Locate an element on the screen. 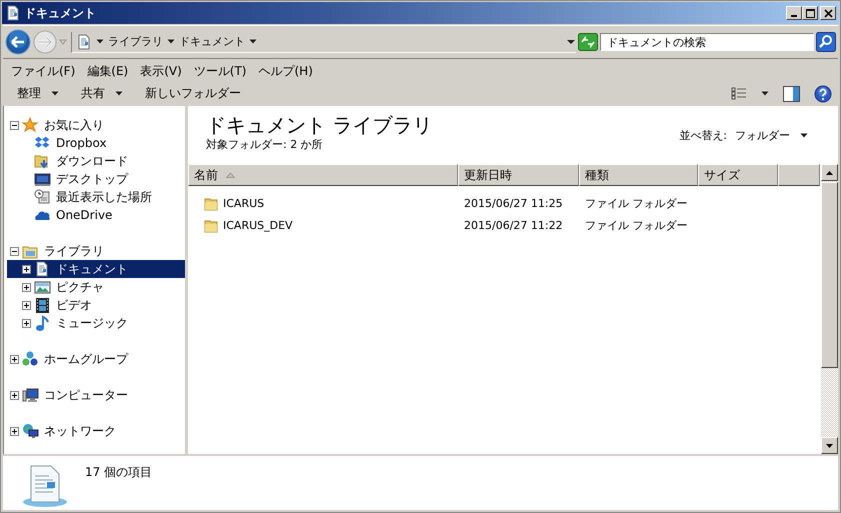  table-cell-text: 2015/06/27 11:22 is located at coordinates (513, 225).